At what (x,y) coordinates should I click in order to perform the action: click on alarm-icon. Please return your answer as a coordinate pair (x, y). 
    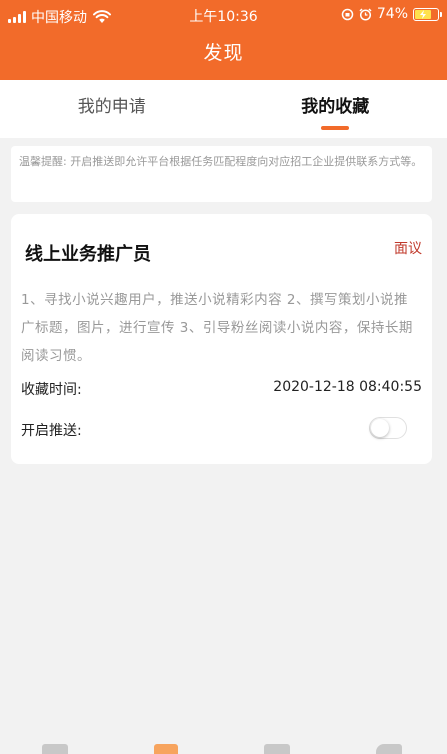
    Looking at the image, I should click on (365, 14).